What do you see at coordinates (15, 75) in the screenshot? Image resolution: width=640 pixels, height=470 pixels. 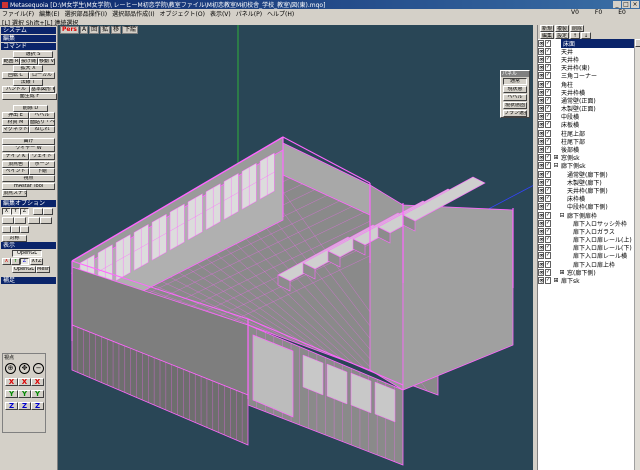 I see `command-button-5: 回転 C` at bounding box center [15, 75].